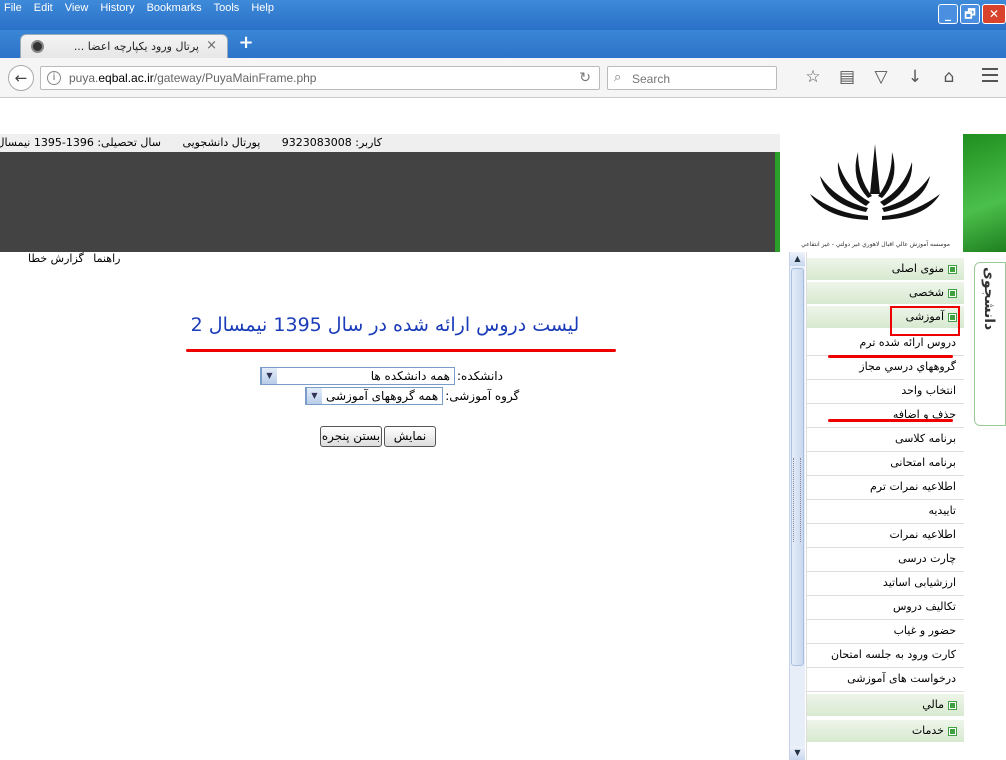 This screenshot has width=1006, height=760. Describe the element at coordinates (925, 321) in the screenshot. I see `annotation-box` at that location.